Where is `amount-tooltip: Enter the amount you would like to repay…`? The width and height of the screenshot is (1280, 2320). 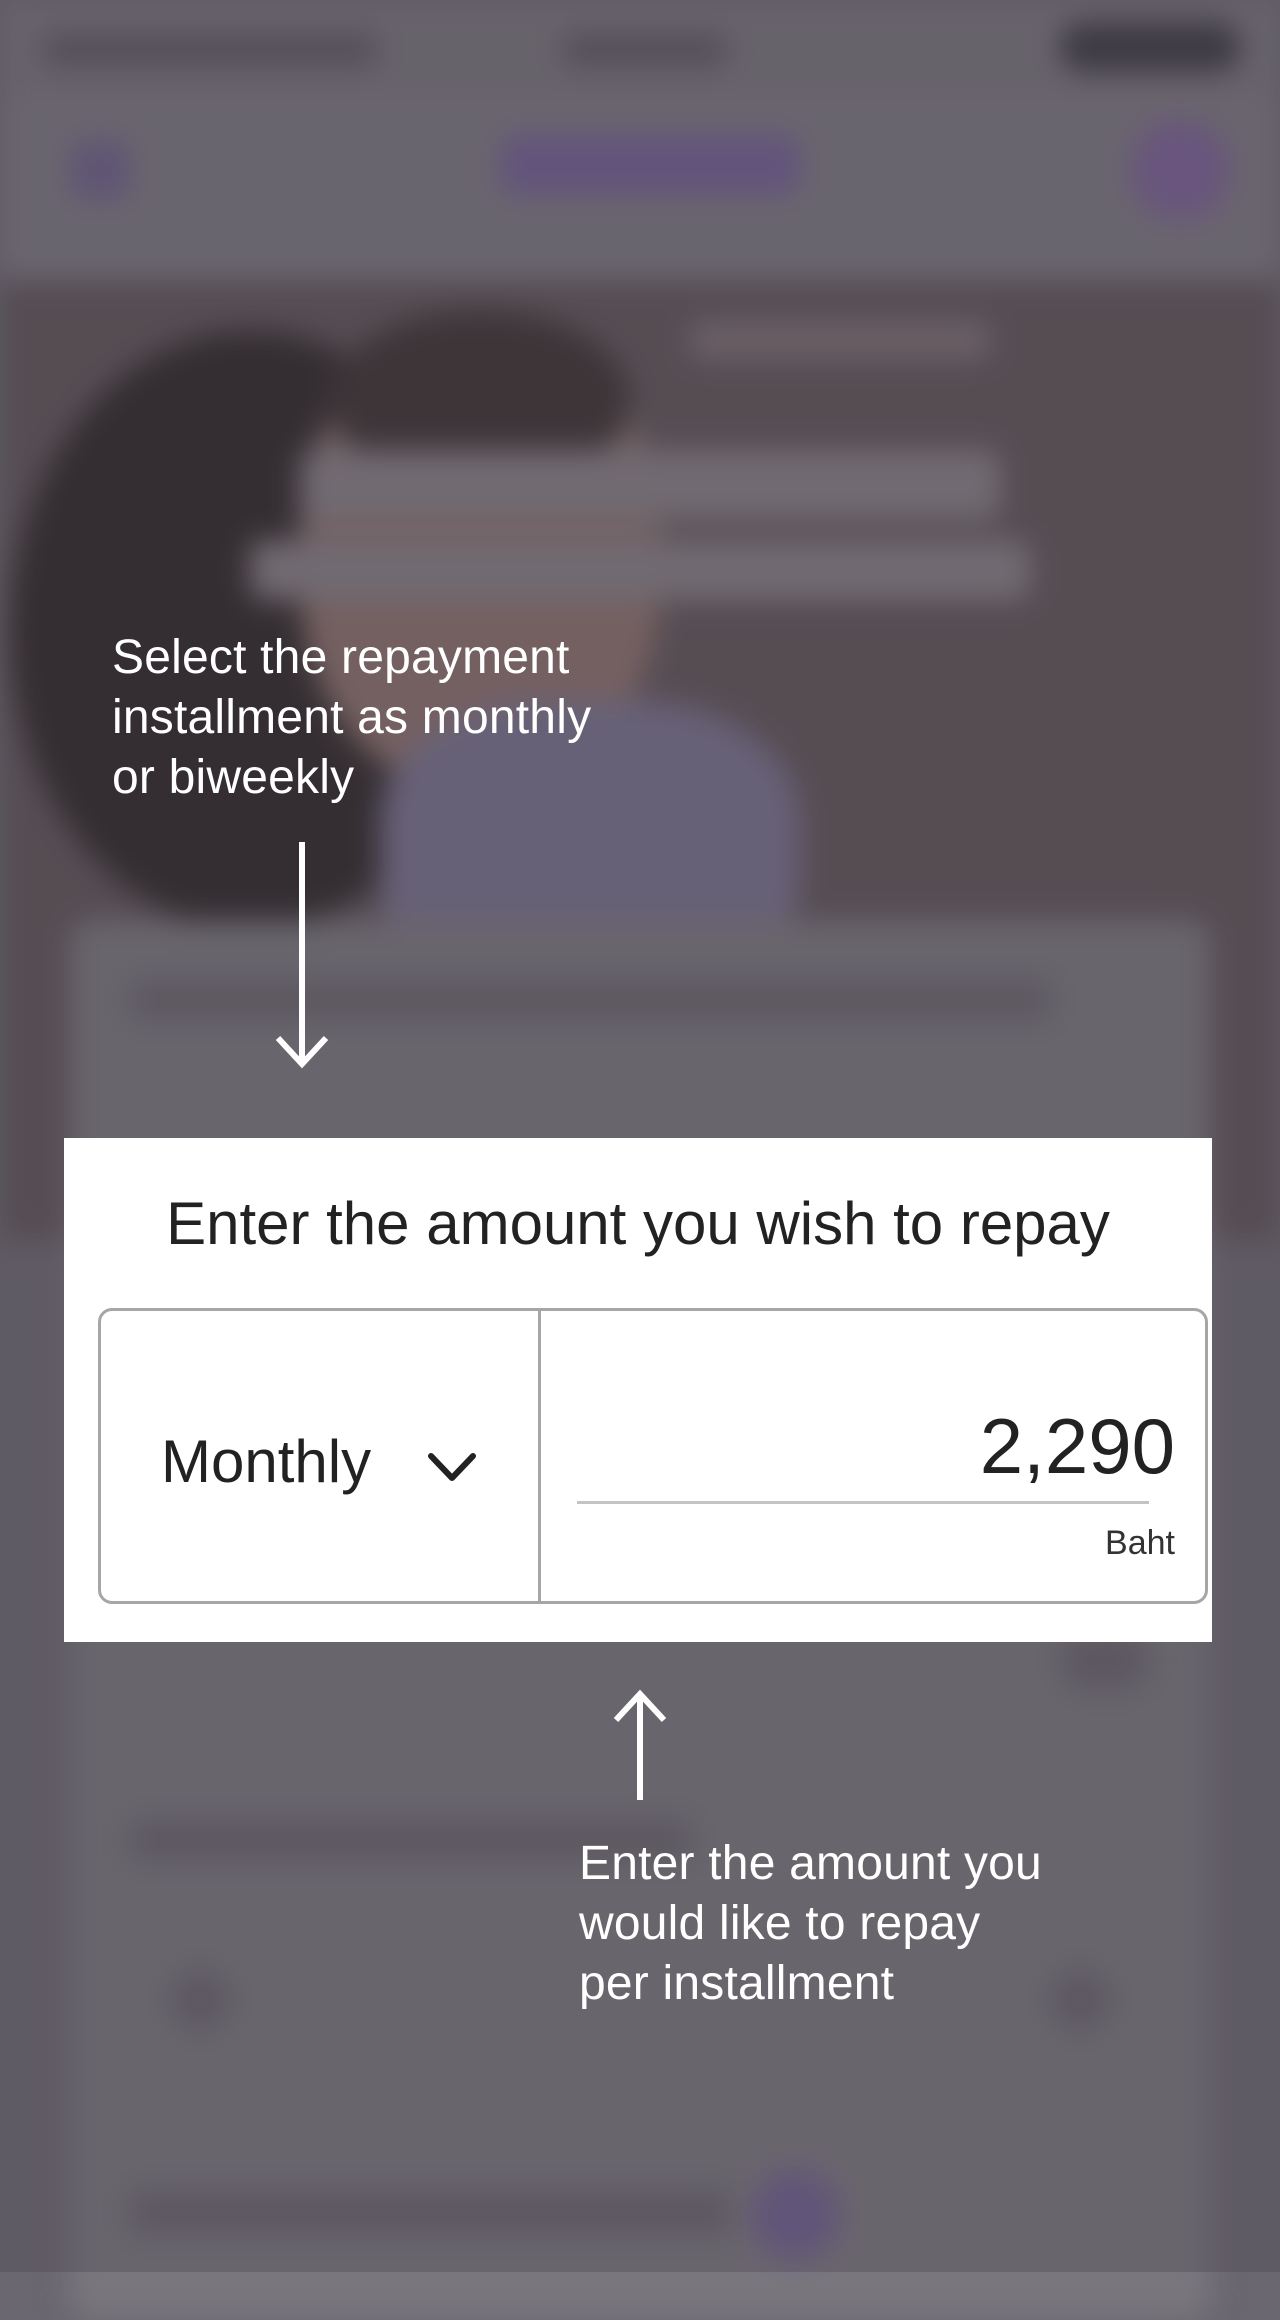
amount-tooltip: Enter the amount you would like to repay… is located at coordinates (810, 1924).